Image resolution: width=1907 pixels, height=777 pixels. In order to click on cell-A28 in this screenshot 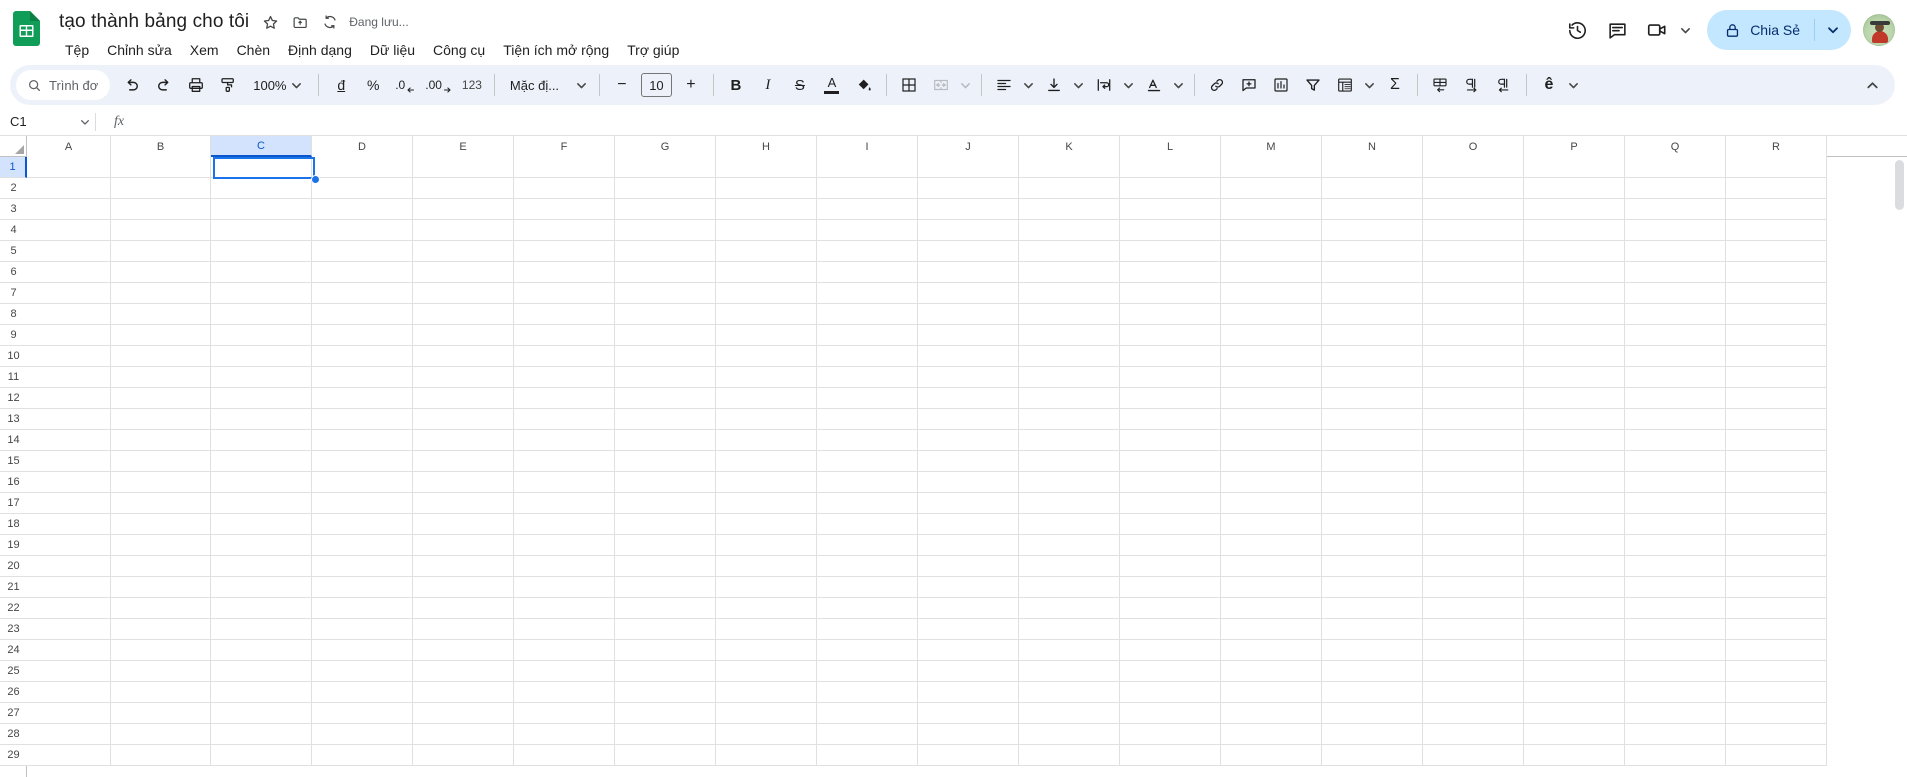, I will do `click(69, 734)`.